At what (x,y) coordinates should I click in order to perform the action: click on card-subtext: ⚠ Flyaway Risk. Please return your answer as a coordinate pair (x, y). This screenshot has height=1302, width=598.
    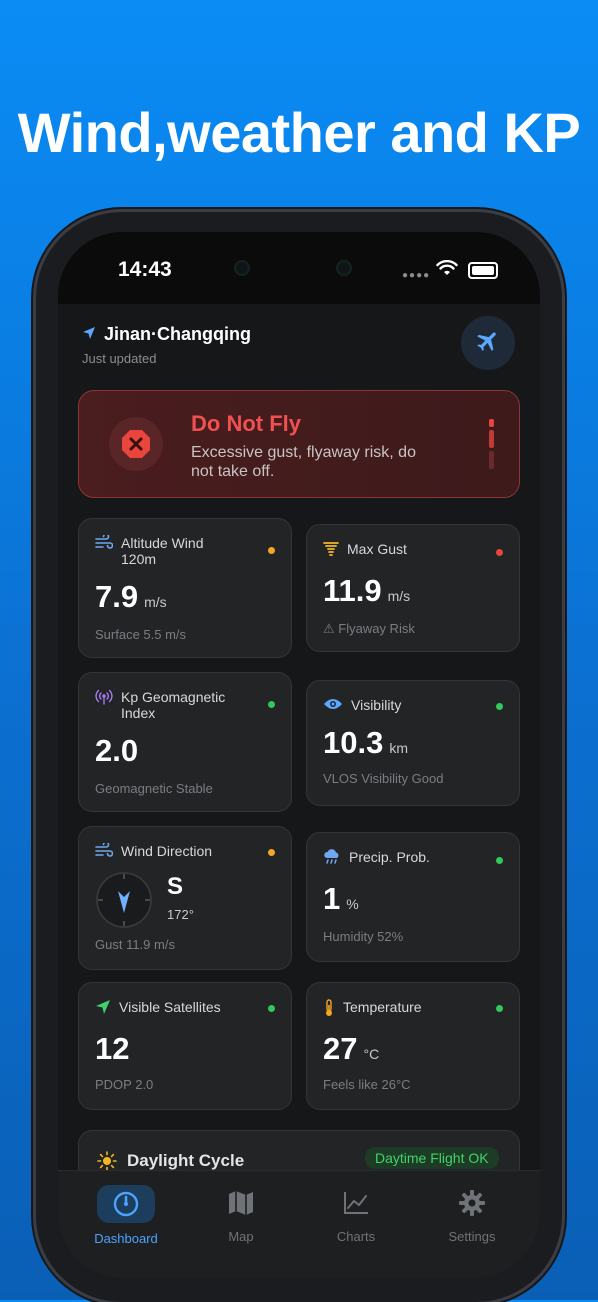
    Looking at the image, I should click on (369, 628).